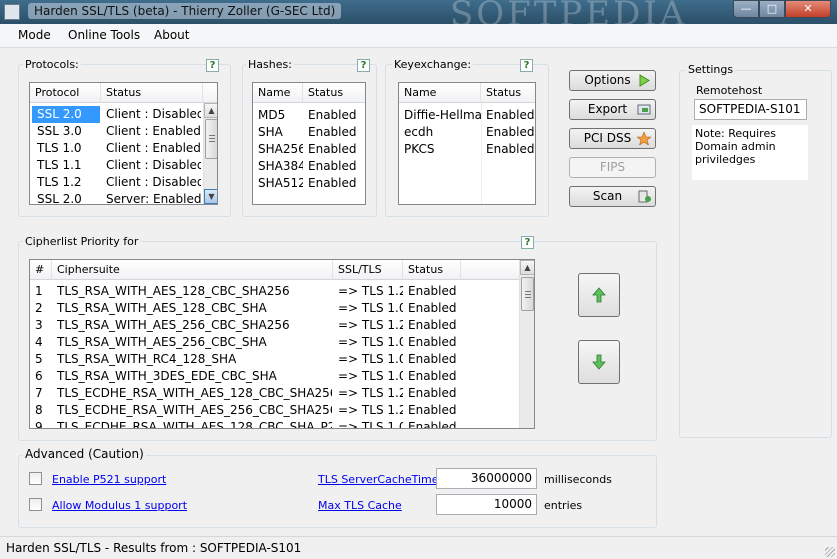  Describe the element at coordinates (270, 132) in the screenshot. I see `table-cell: SHA` at that location.